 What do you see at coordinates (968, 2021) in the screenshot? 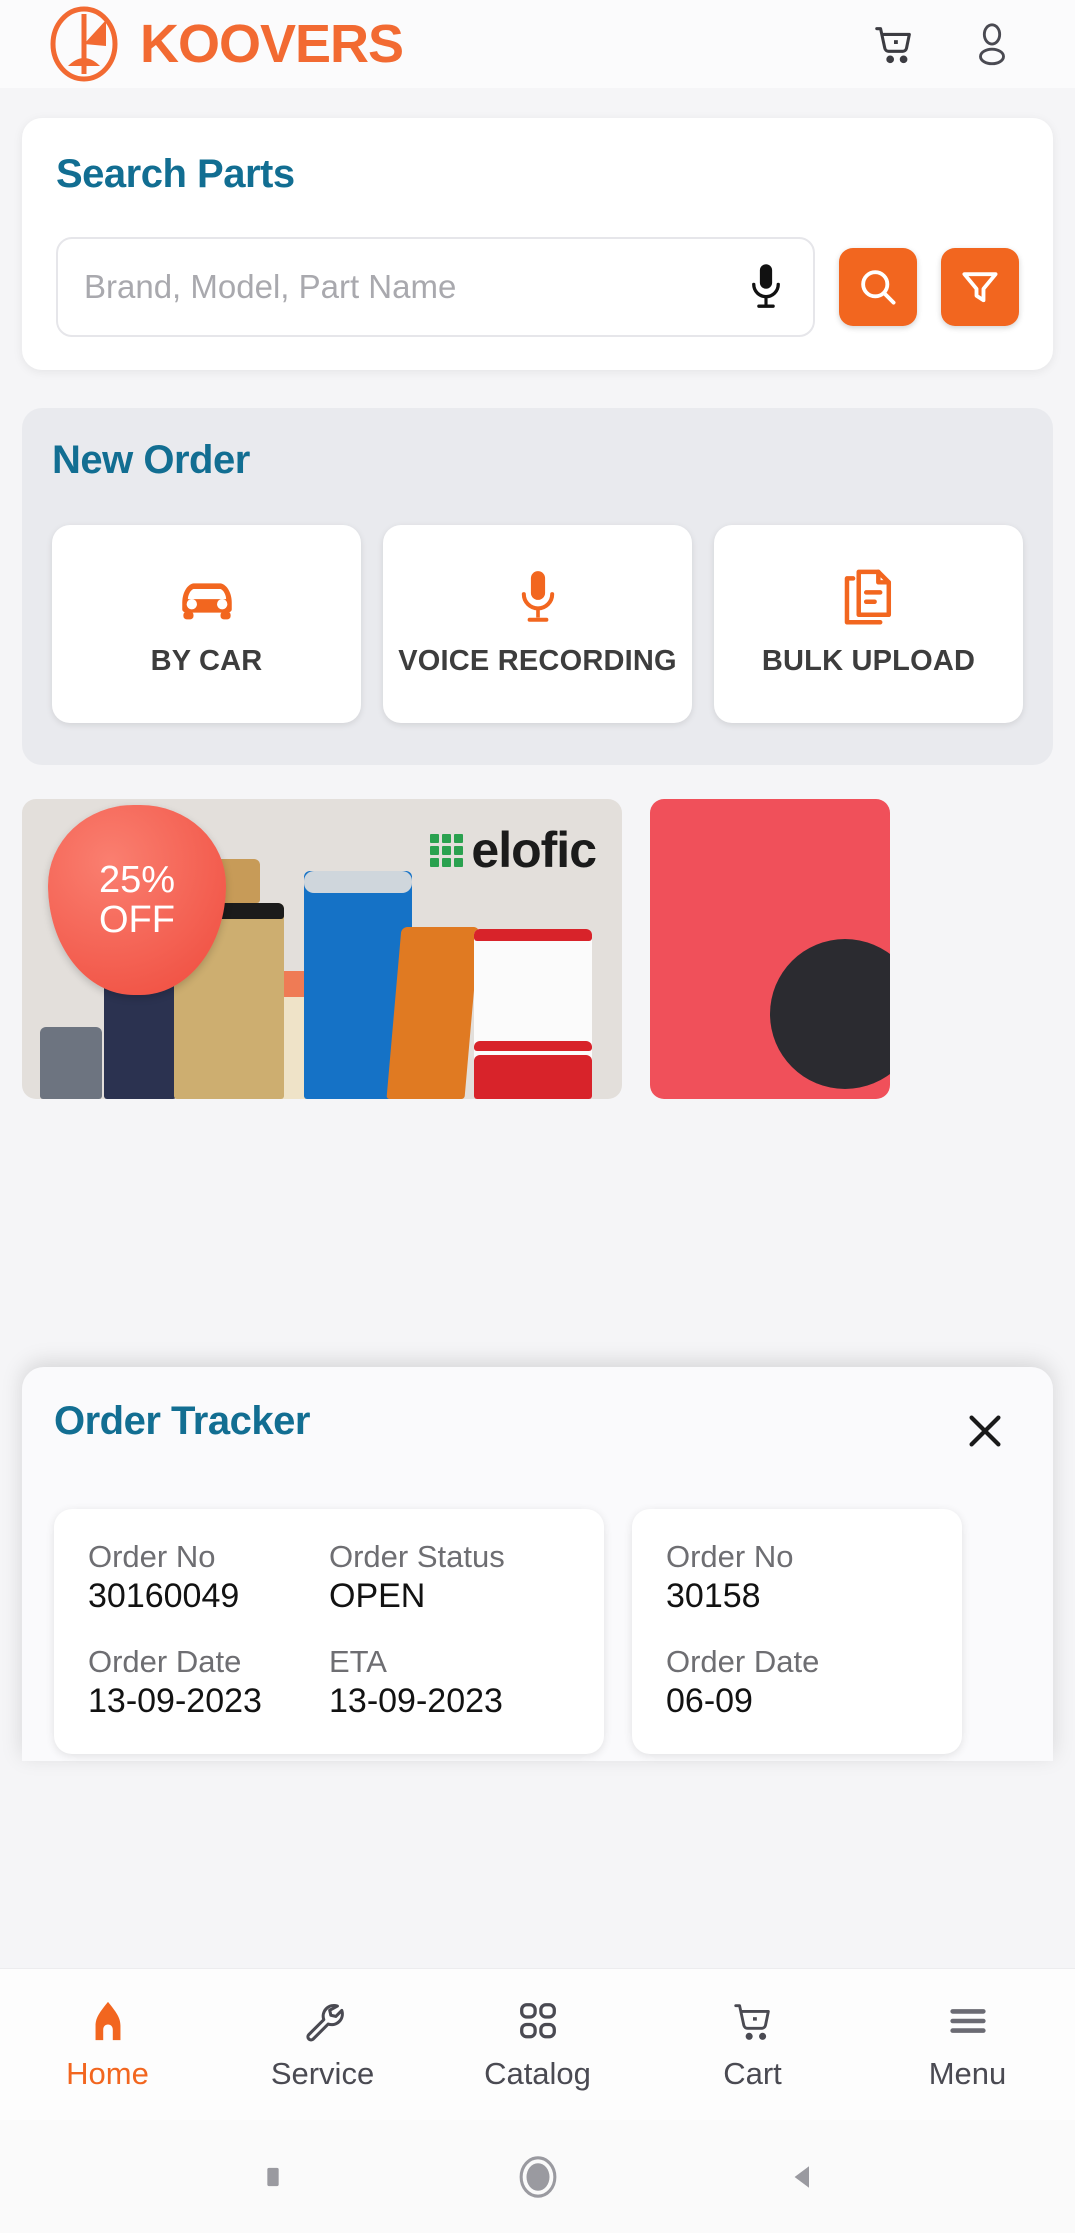
I see `hamburger-menu-icon` at bounding box center [968, 2021].